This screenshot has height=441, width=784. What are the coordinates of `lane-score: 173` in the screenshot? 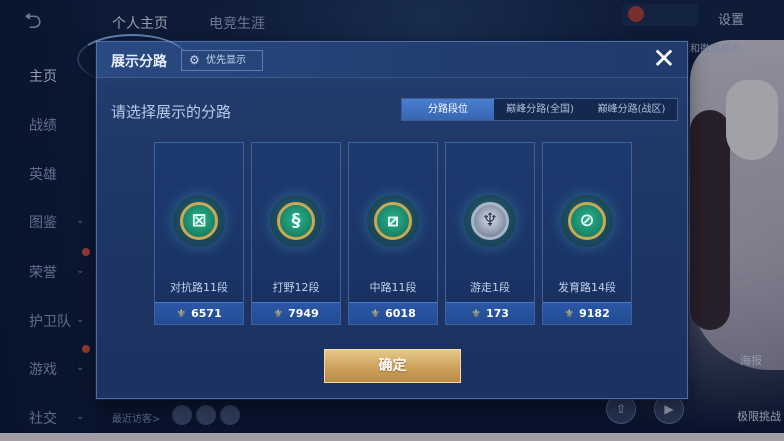 It's located at (497, 313).